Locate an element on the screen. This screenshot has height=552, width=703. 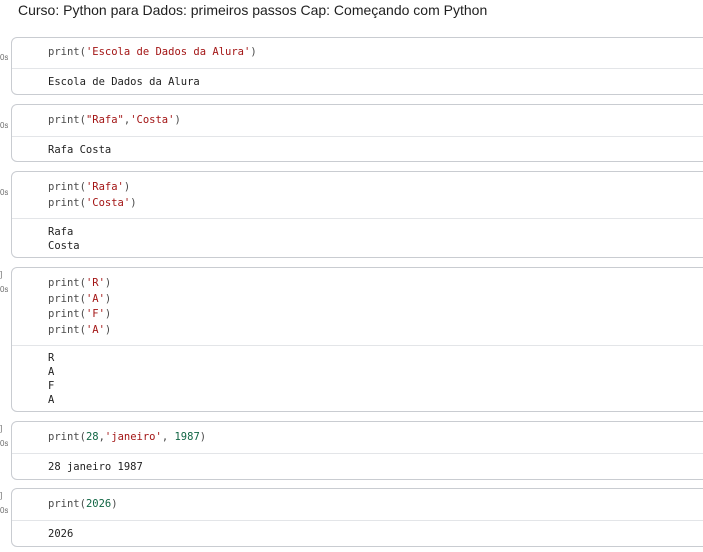
cell-output: 2026 is located at coordinates (357, 531).